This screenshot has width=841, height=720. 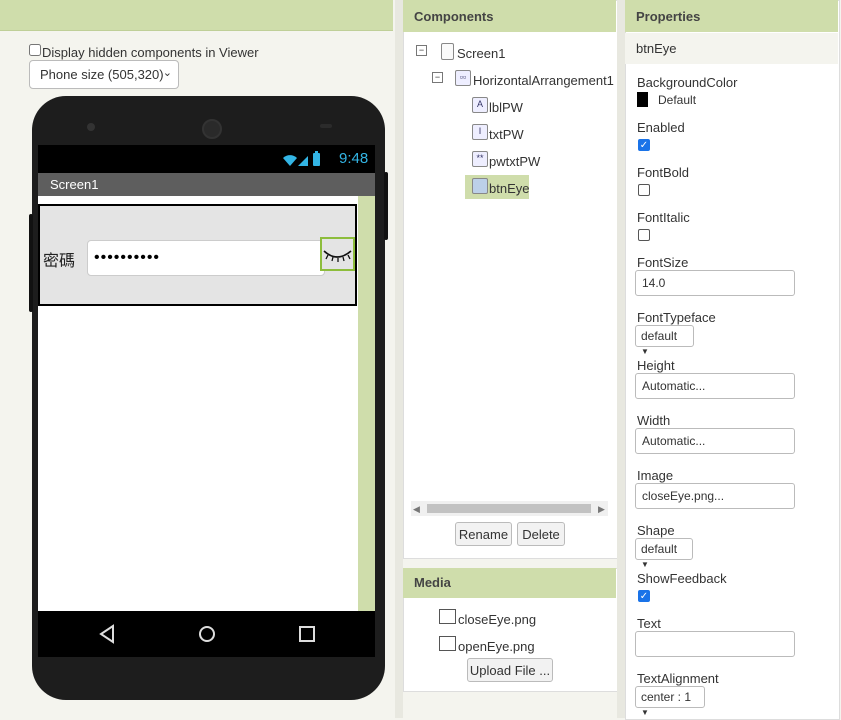 I want to click on tree-item-btneye: btnEye, so click(x=509, y=188).